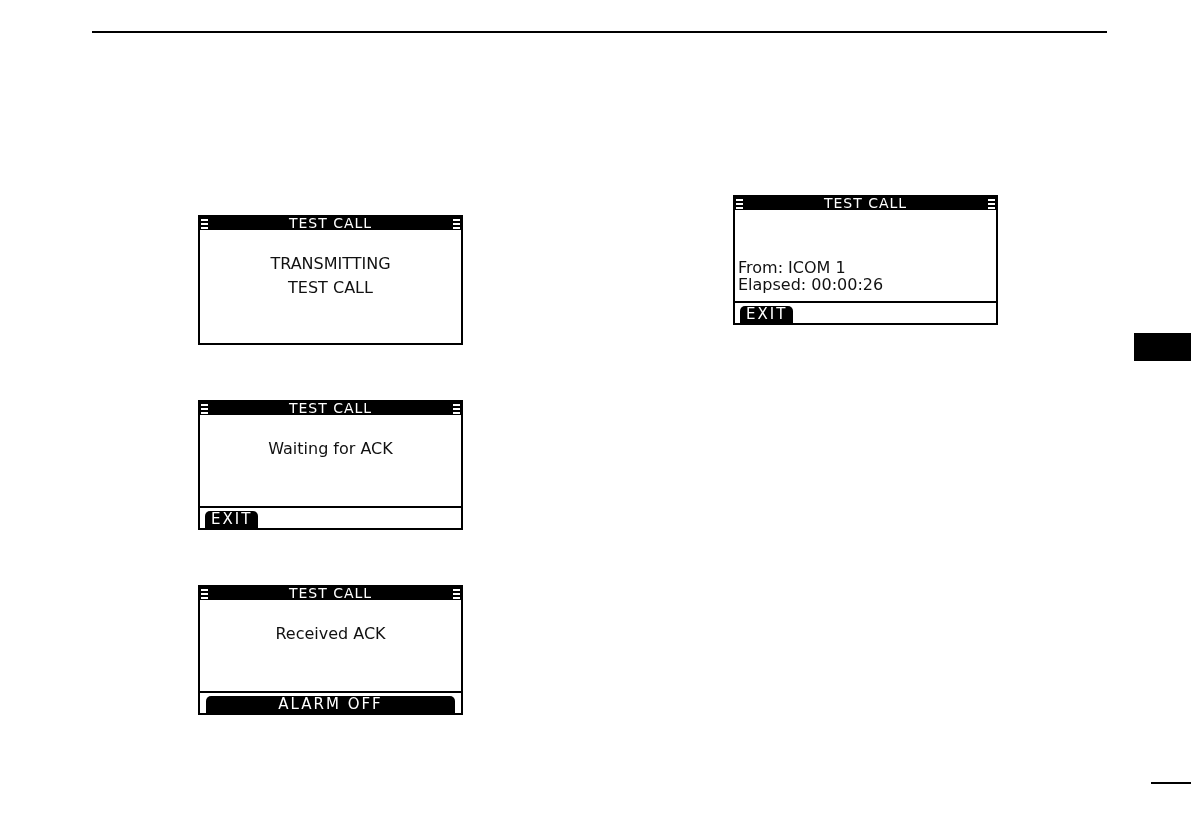  What do you see at coordinates (1162, 347) in the screenshot?
I see `section-marker-block` at bounding box center [1162, 347].